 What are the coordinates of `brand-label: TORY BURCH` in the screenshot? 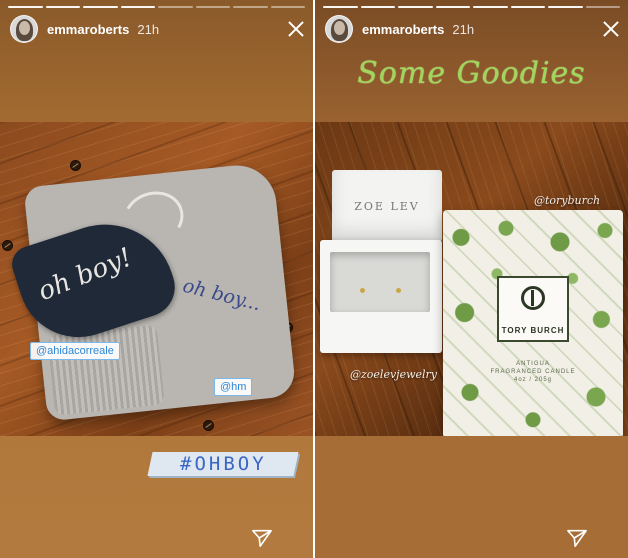 It's located at (533, 309).